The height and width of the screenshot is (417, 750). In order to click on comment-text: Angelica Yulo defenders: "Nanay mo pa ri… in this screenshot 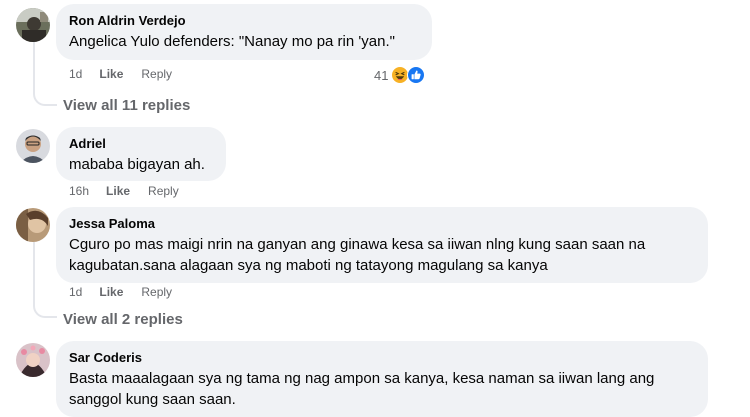, I will do `click(232, 41)`.